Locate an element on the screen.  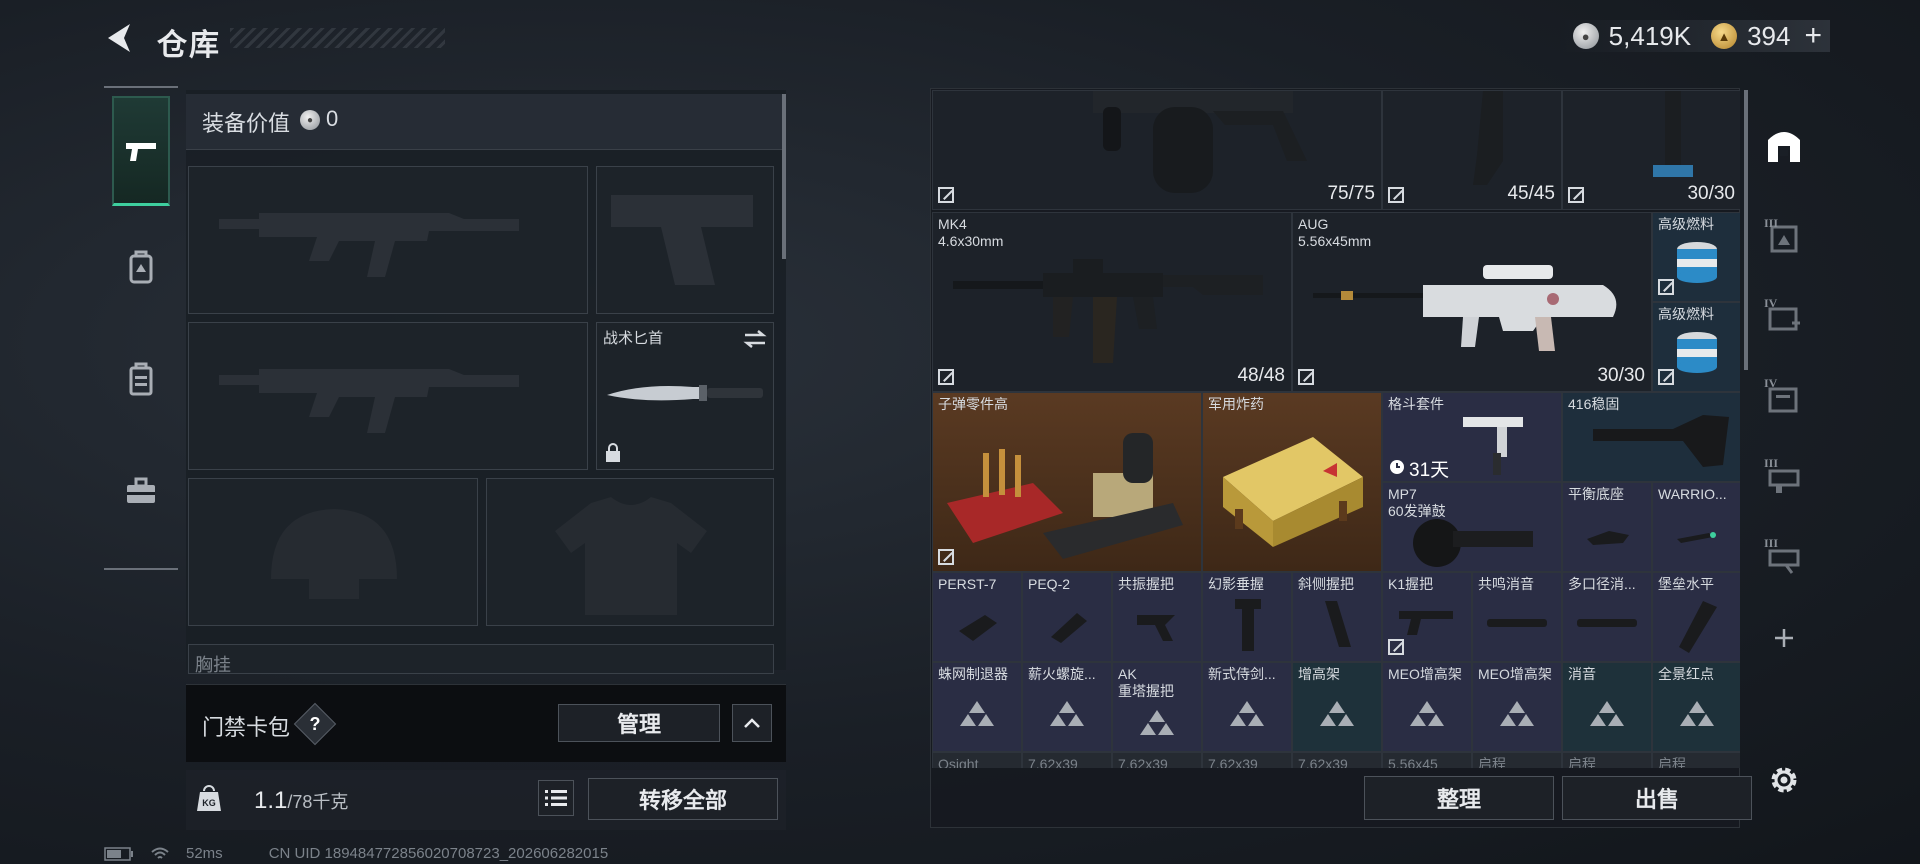
stash-item-resonance-grip: 共振握把 is located at coordinates (1157, 617).